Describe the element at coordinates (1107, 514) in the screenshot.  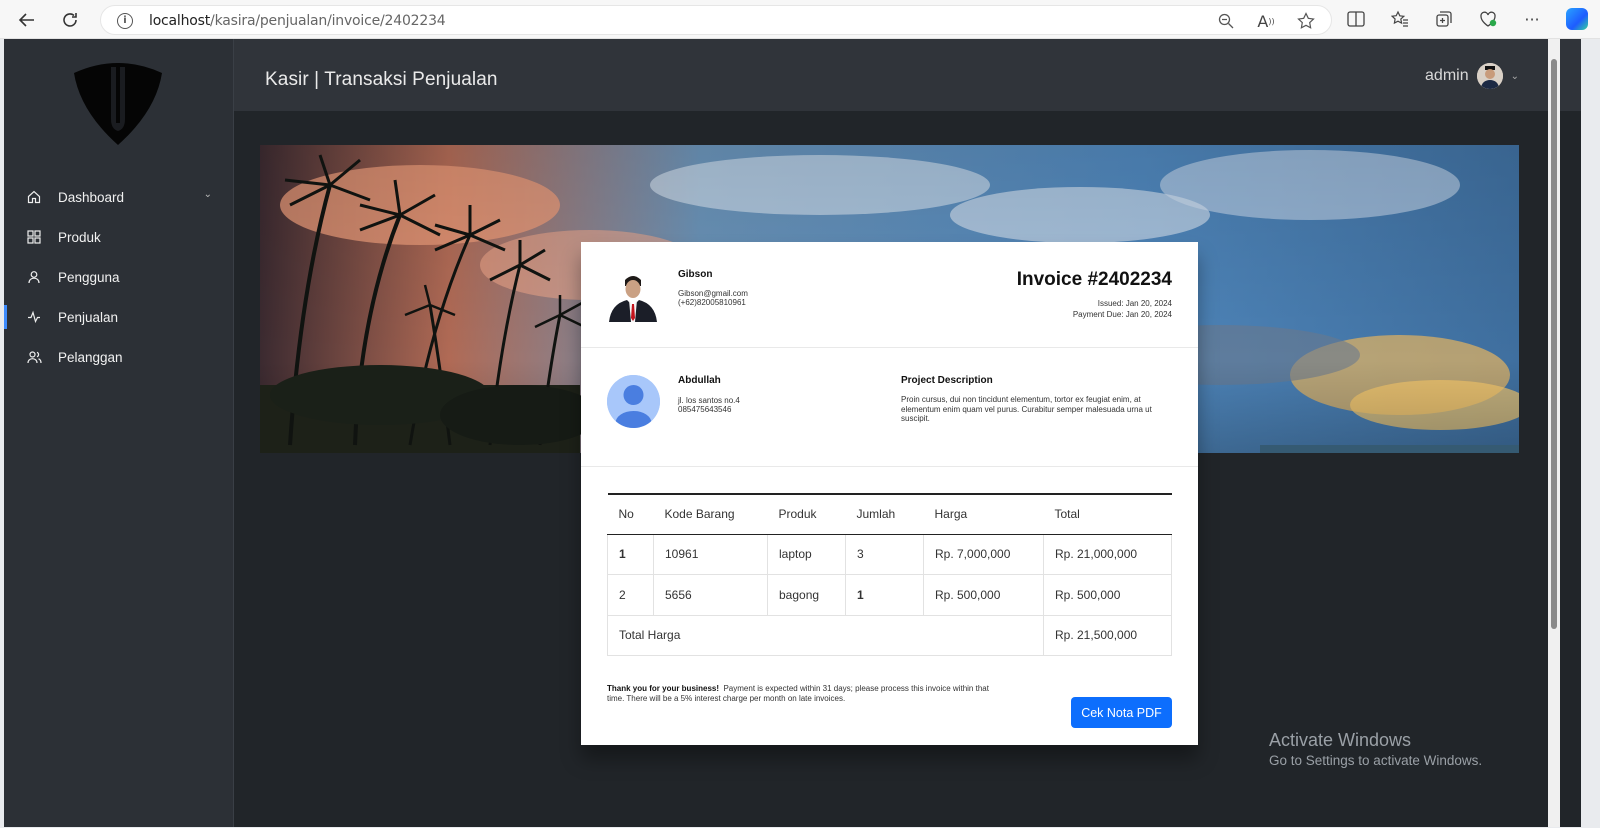
I see `col-total: Total` at that location.